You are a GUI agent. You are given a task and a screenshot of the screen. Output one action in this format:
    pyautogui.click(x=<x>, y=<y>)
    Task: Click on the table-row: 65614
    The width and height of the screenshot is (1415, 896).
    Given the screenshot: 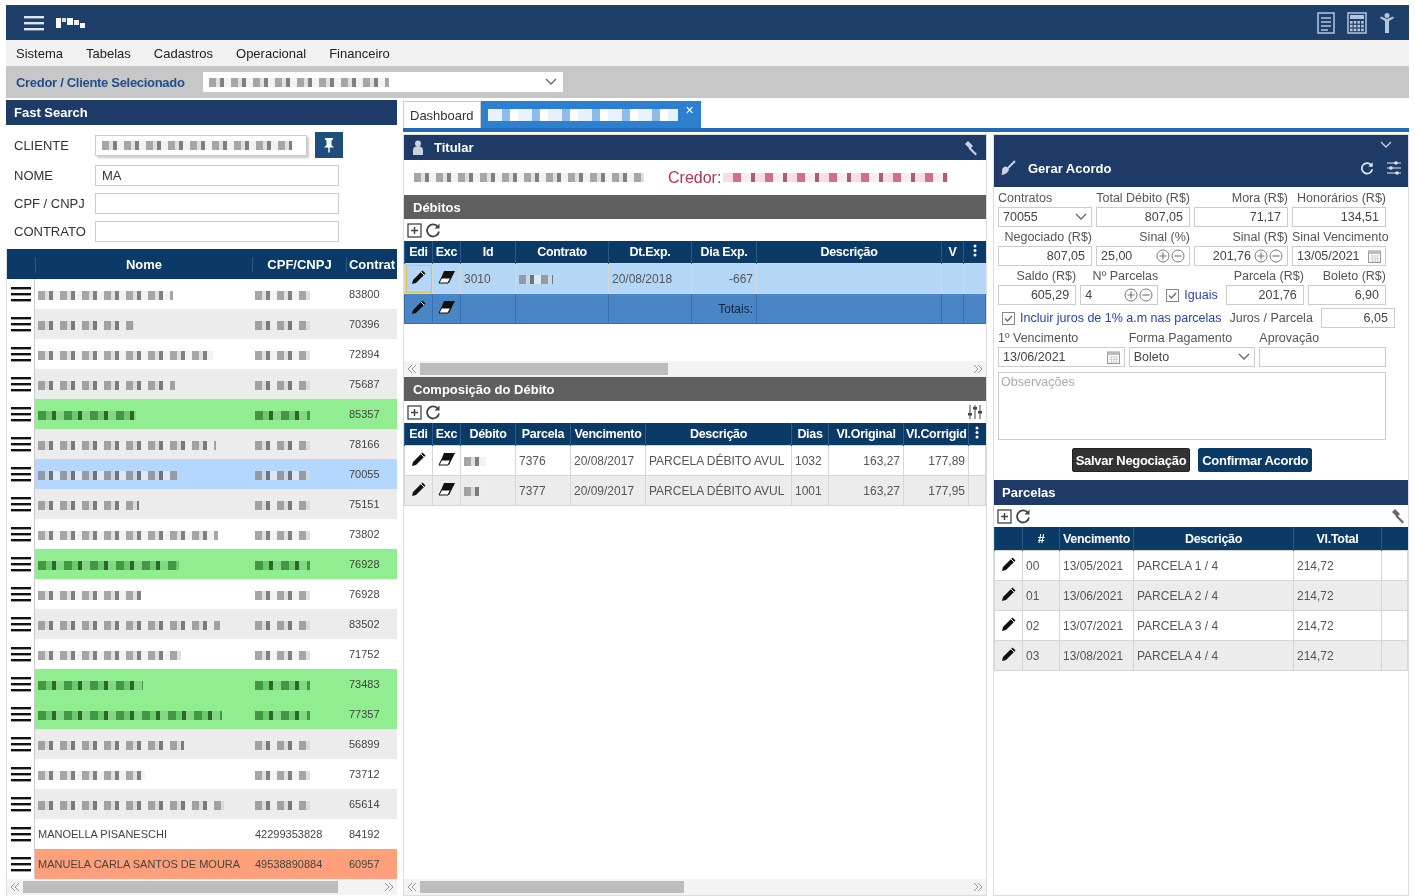 What is the action you would take?
    pyautogui.click(x=202, y=804)
    